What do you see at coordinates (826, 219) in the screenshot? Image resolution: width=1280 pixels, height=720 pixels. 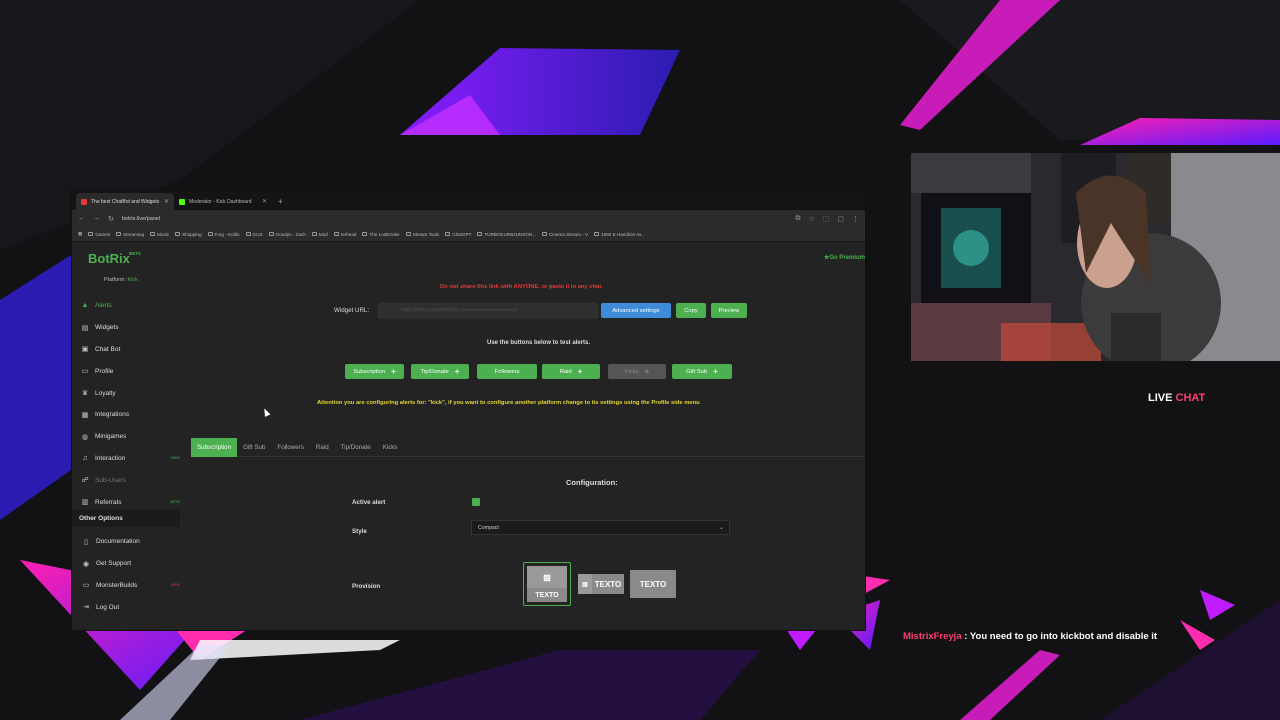 I see `extensions-icon: ⬚` at bounding box center [826, 219].